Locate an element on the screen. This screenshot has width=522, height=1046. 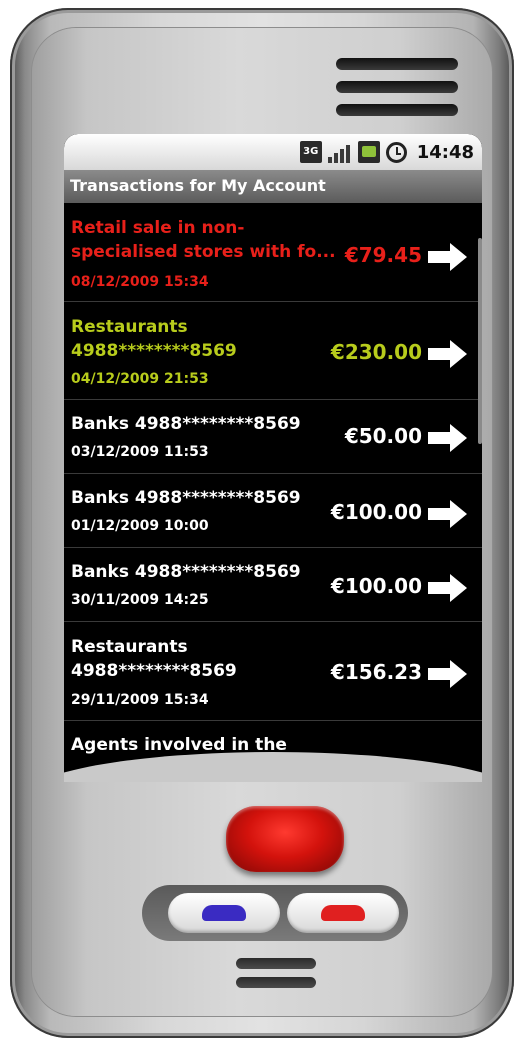
transaction-date: 01/12/2009 10:00 is located at coordinates (140, 526).